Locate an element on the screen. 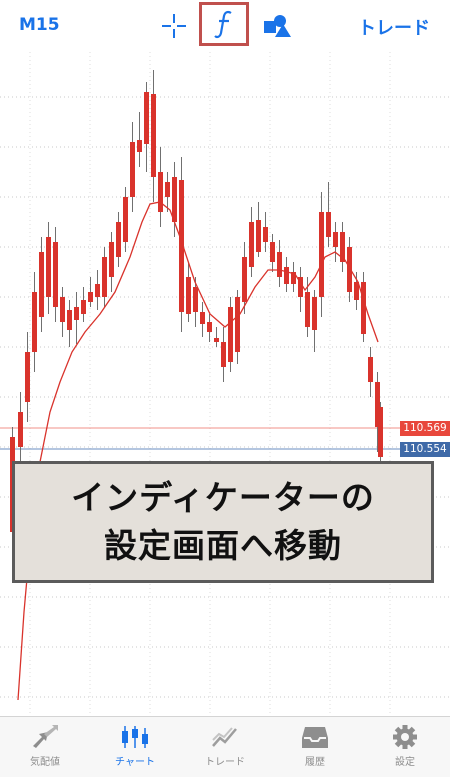  tab-quotes: 気配値 is located at coordinates (45, 747).